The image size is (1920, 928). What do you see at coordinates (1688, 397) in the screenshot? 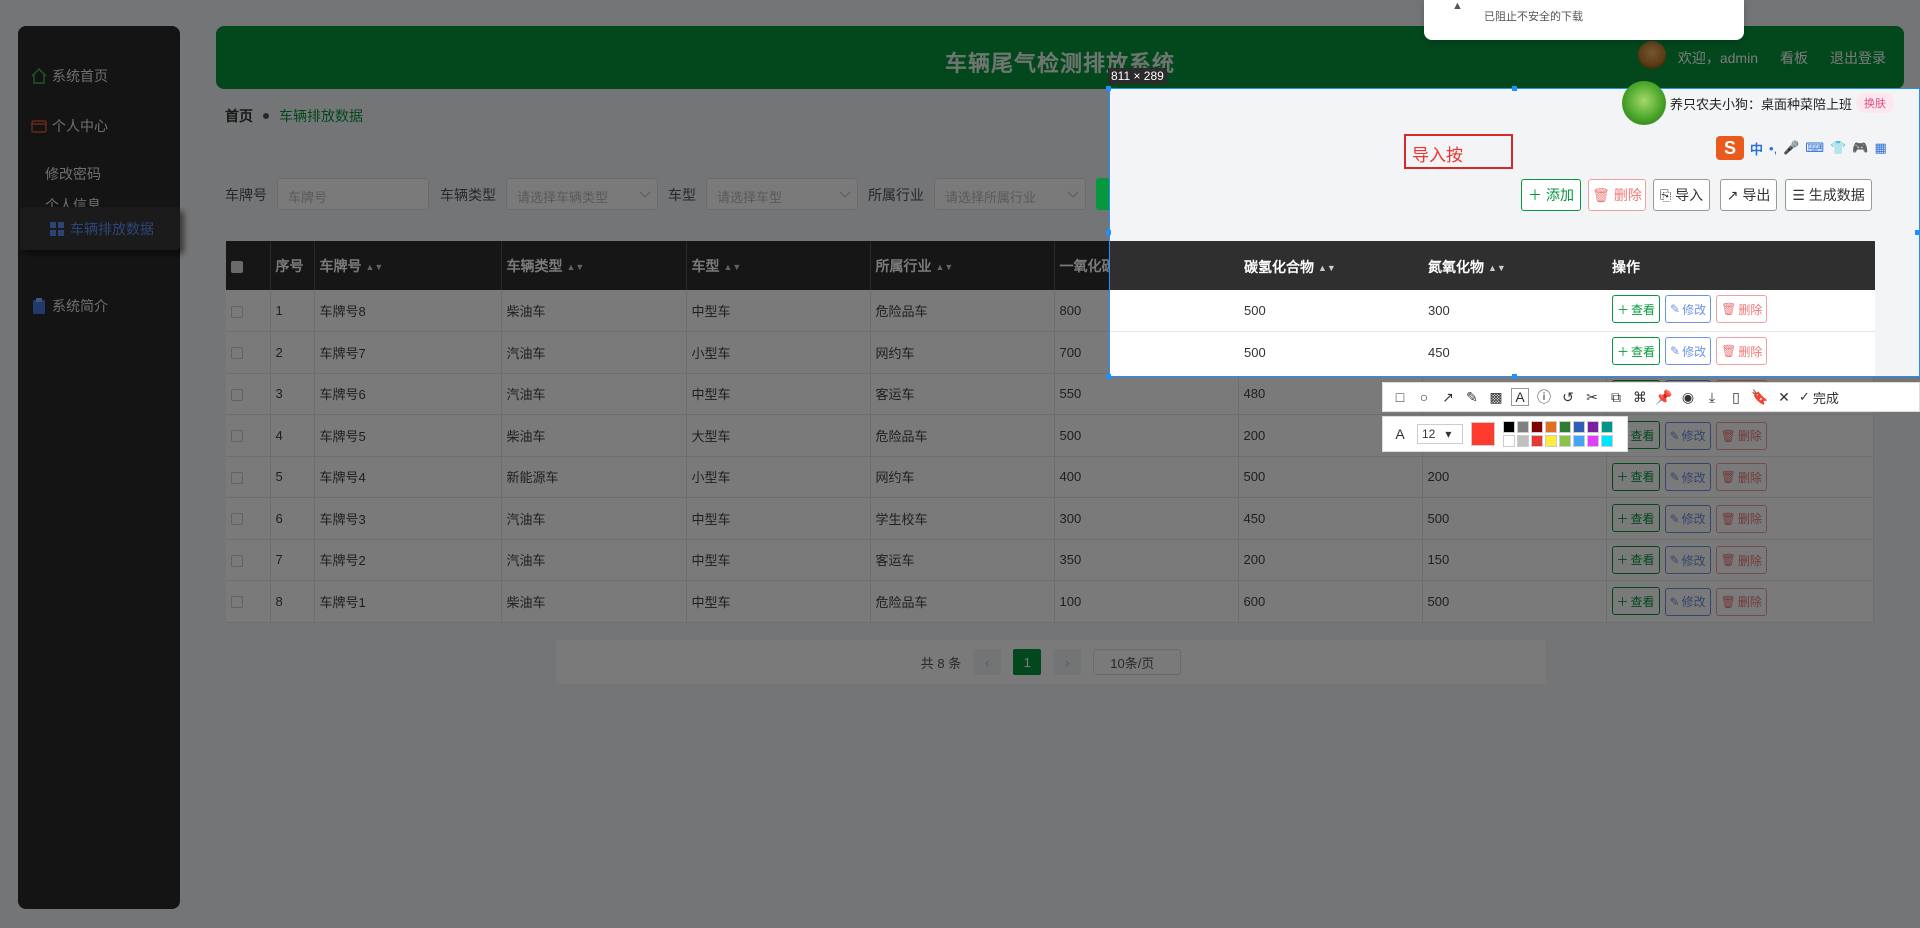
I see `record-icon: ◉` at bounding box center [1688, 397].